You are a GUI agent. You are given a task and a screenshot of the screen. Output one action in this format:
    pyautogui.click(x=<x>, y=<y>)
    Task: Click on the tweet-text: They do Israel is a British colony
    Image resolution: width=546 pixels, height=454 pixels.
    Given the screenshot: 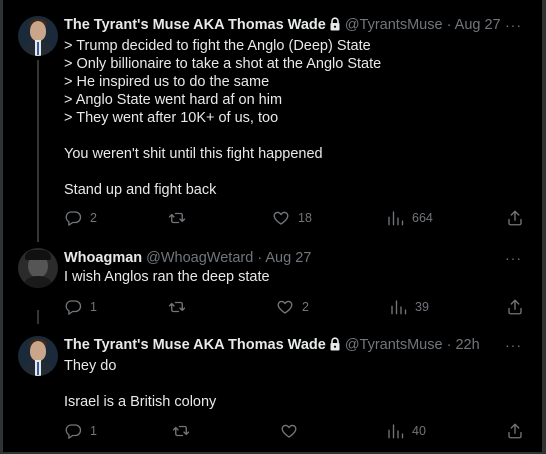 What is the action you would take?
    pyautogui.click(x=140, y=384)
    